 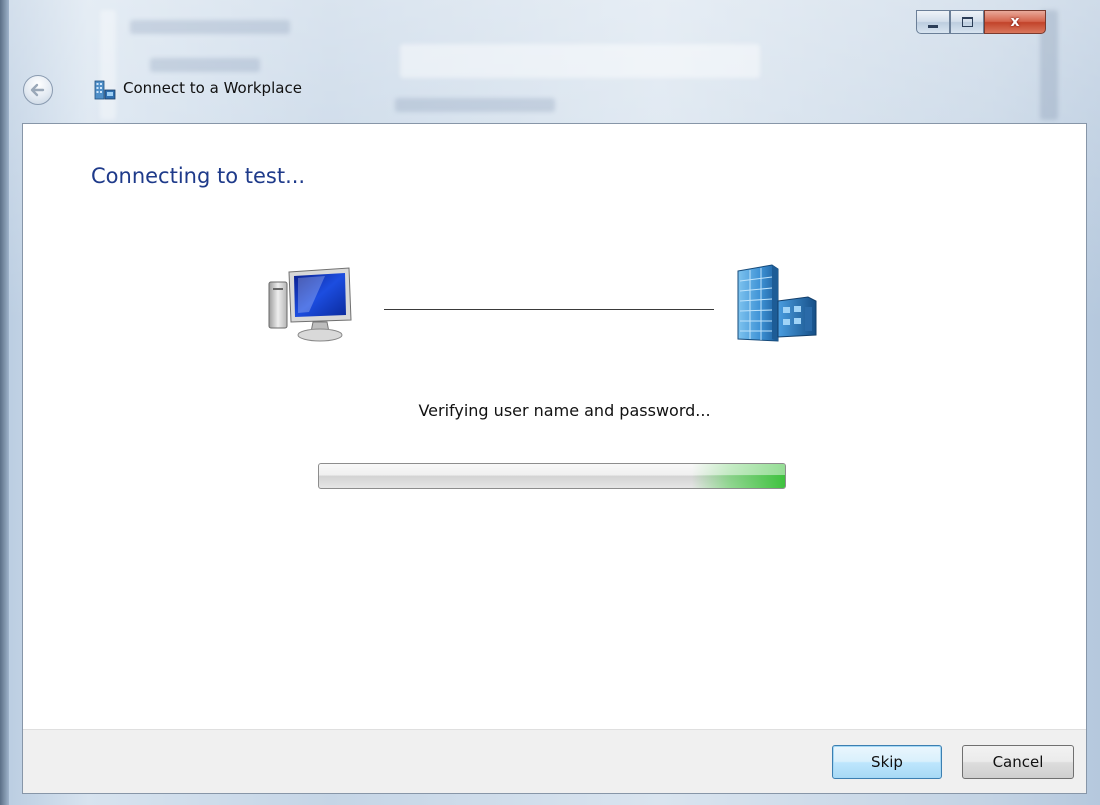 I want to click on computer-icon, so click(x=310, y=304).